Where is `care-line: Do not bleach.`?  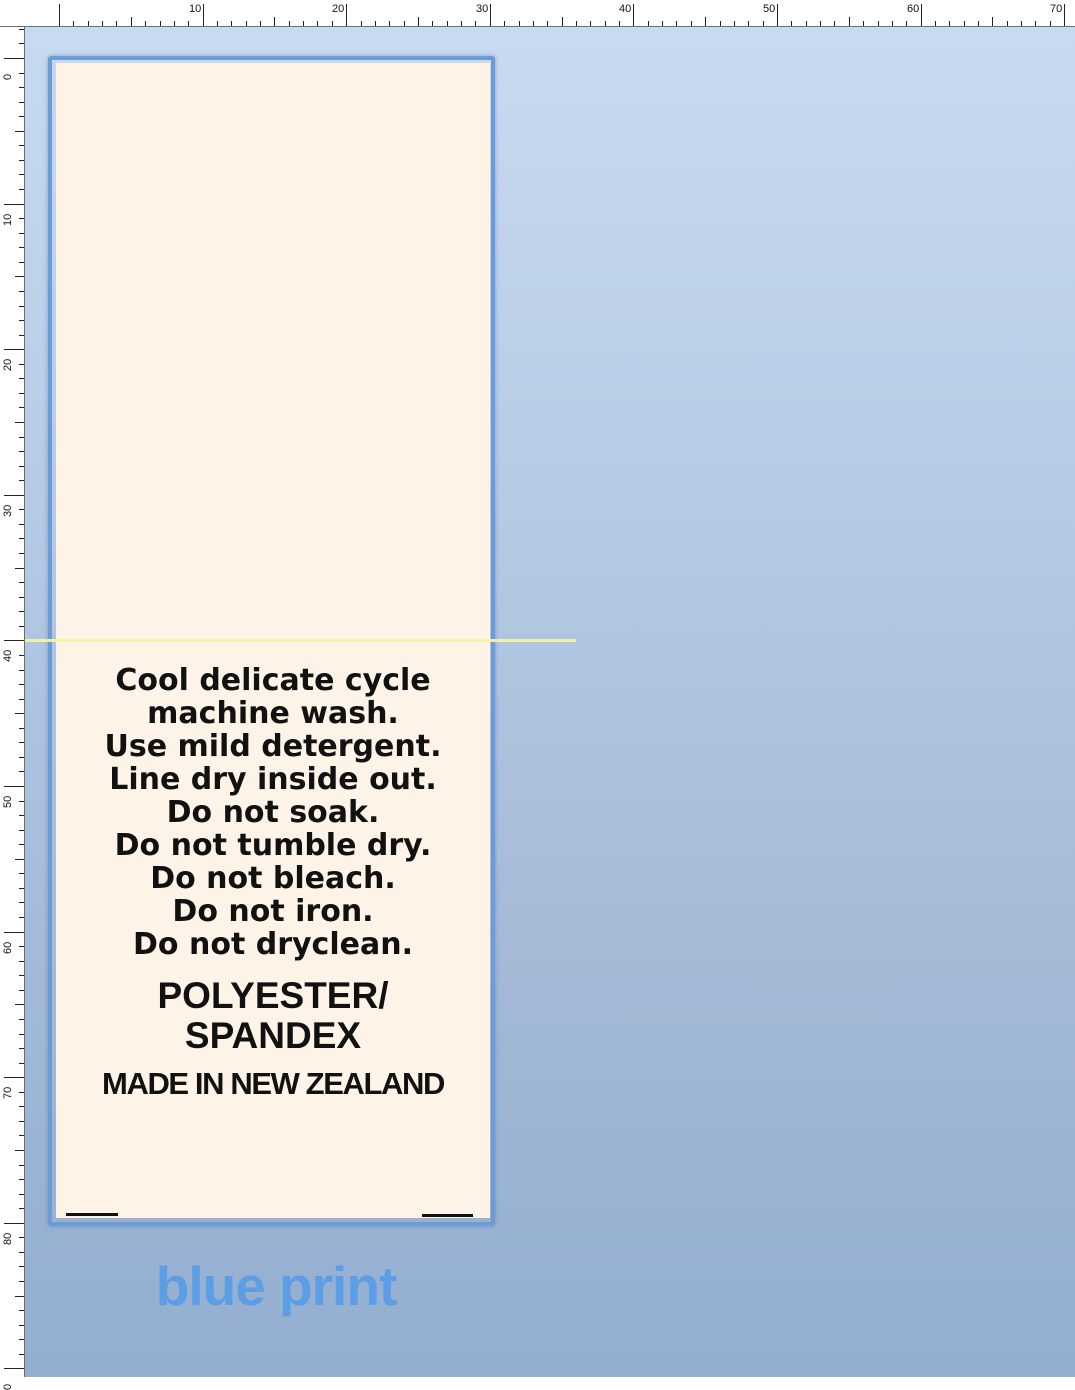
care-line: Do not bleach. is located at coordinates (273, 878).